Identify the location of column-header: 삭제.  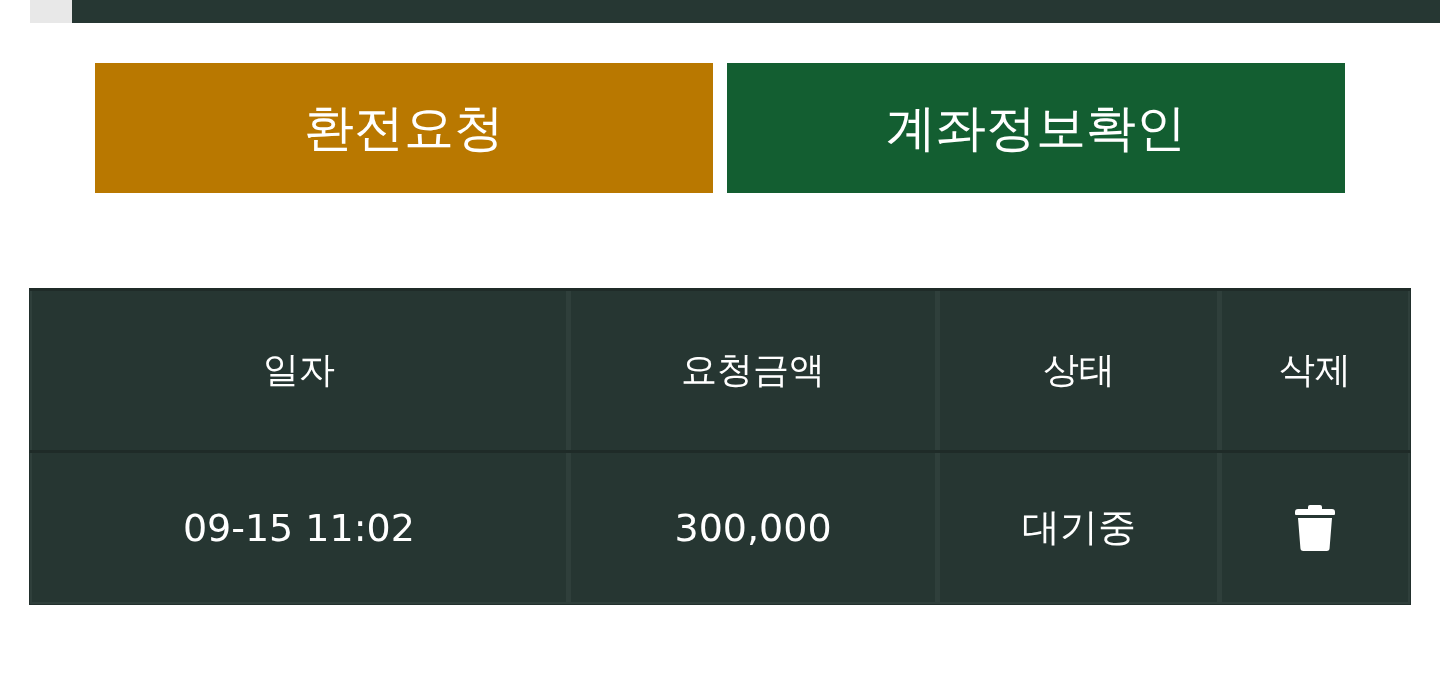
(1314, 370).